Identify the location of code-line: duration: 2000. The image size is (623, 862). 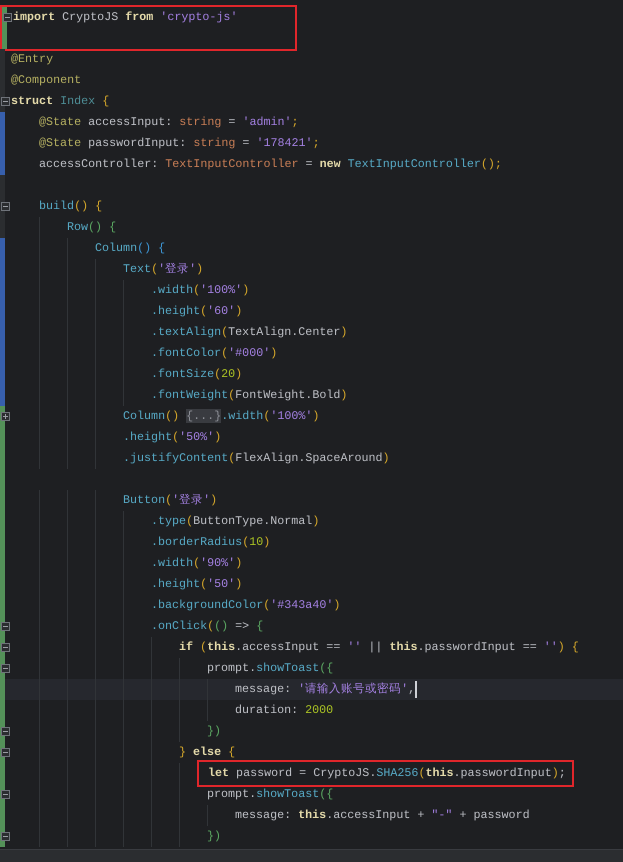
(284, 710).